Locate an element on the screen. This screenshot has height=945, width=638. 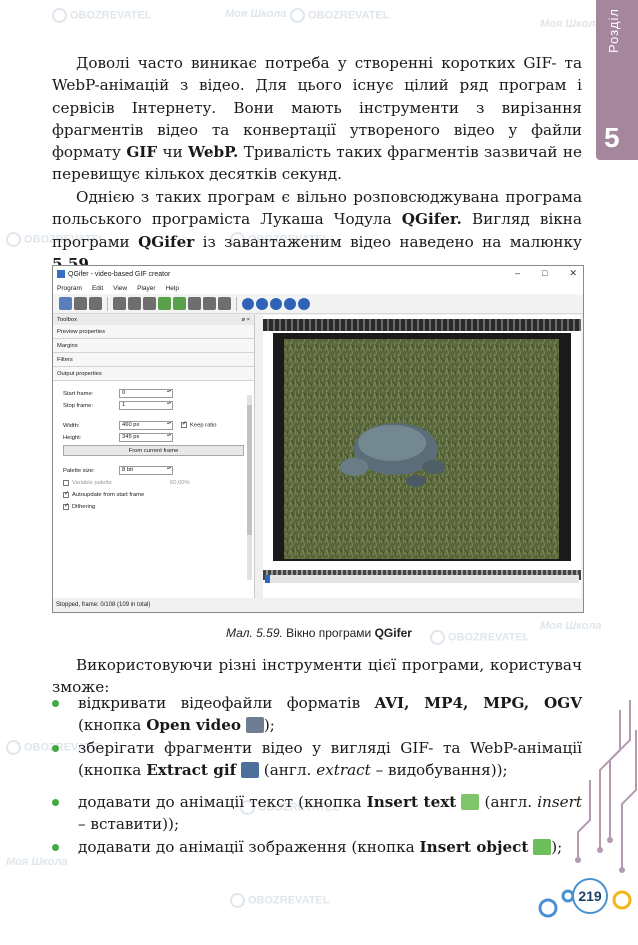
video-frame is located at coordinates (422, 447).